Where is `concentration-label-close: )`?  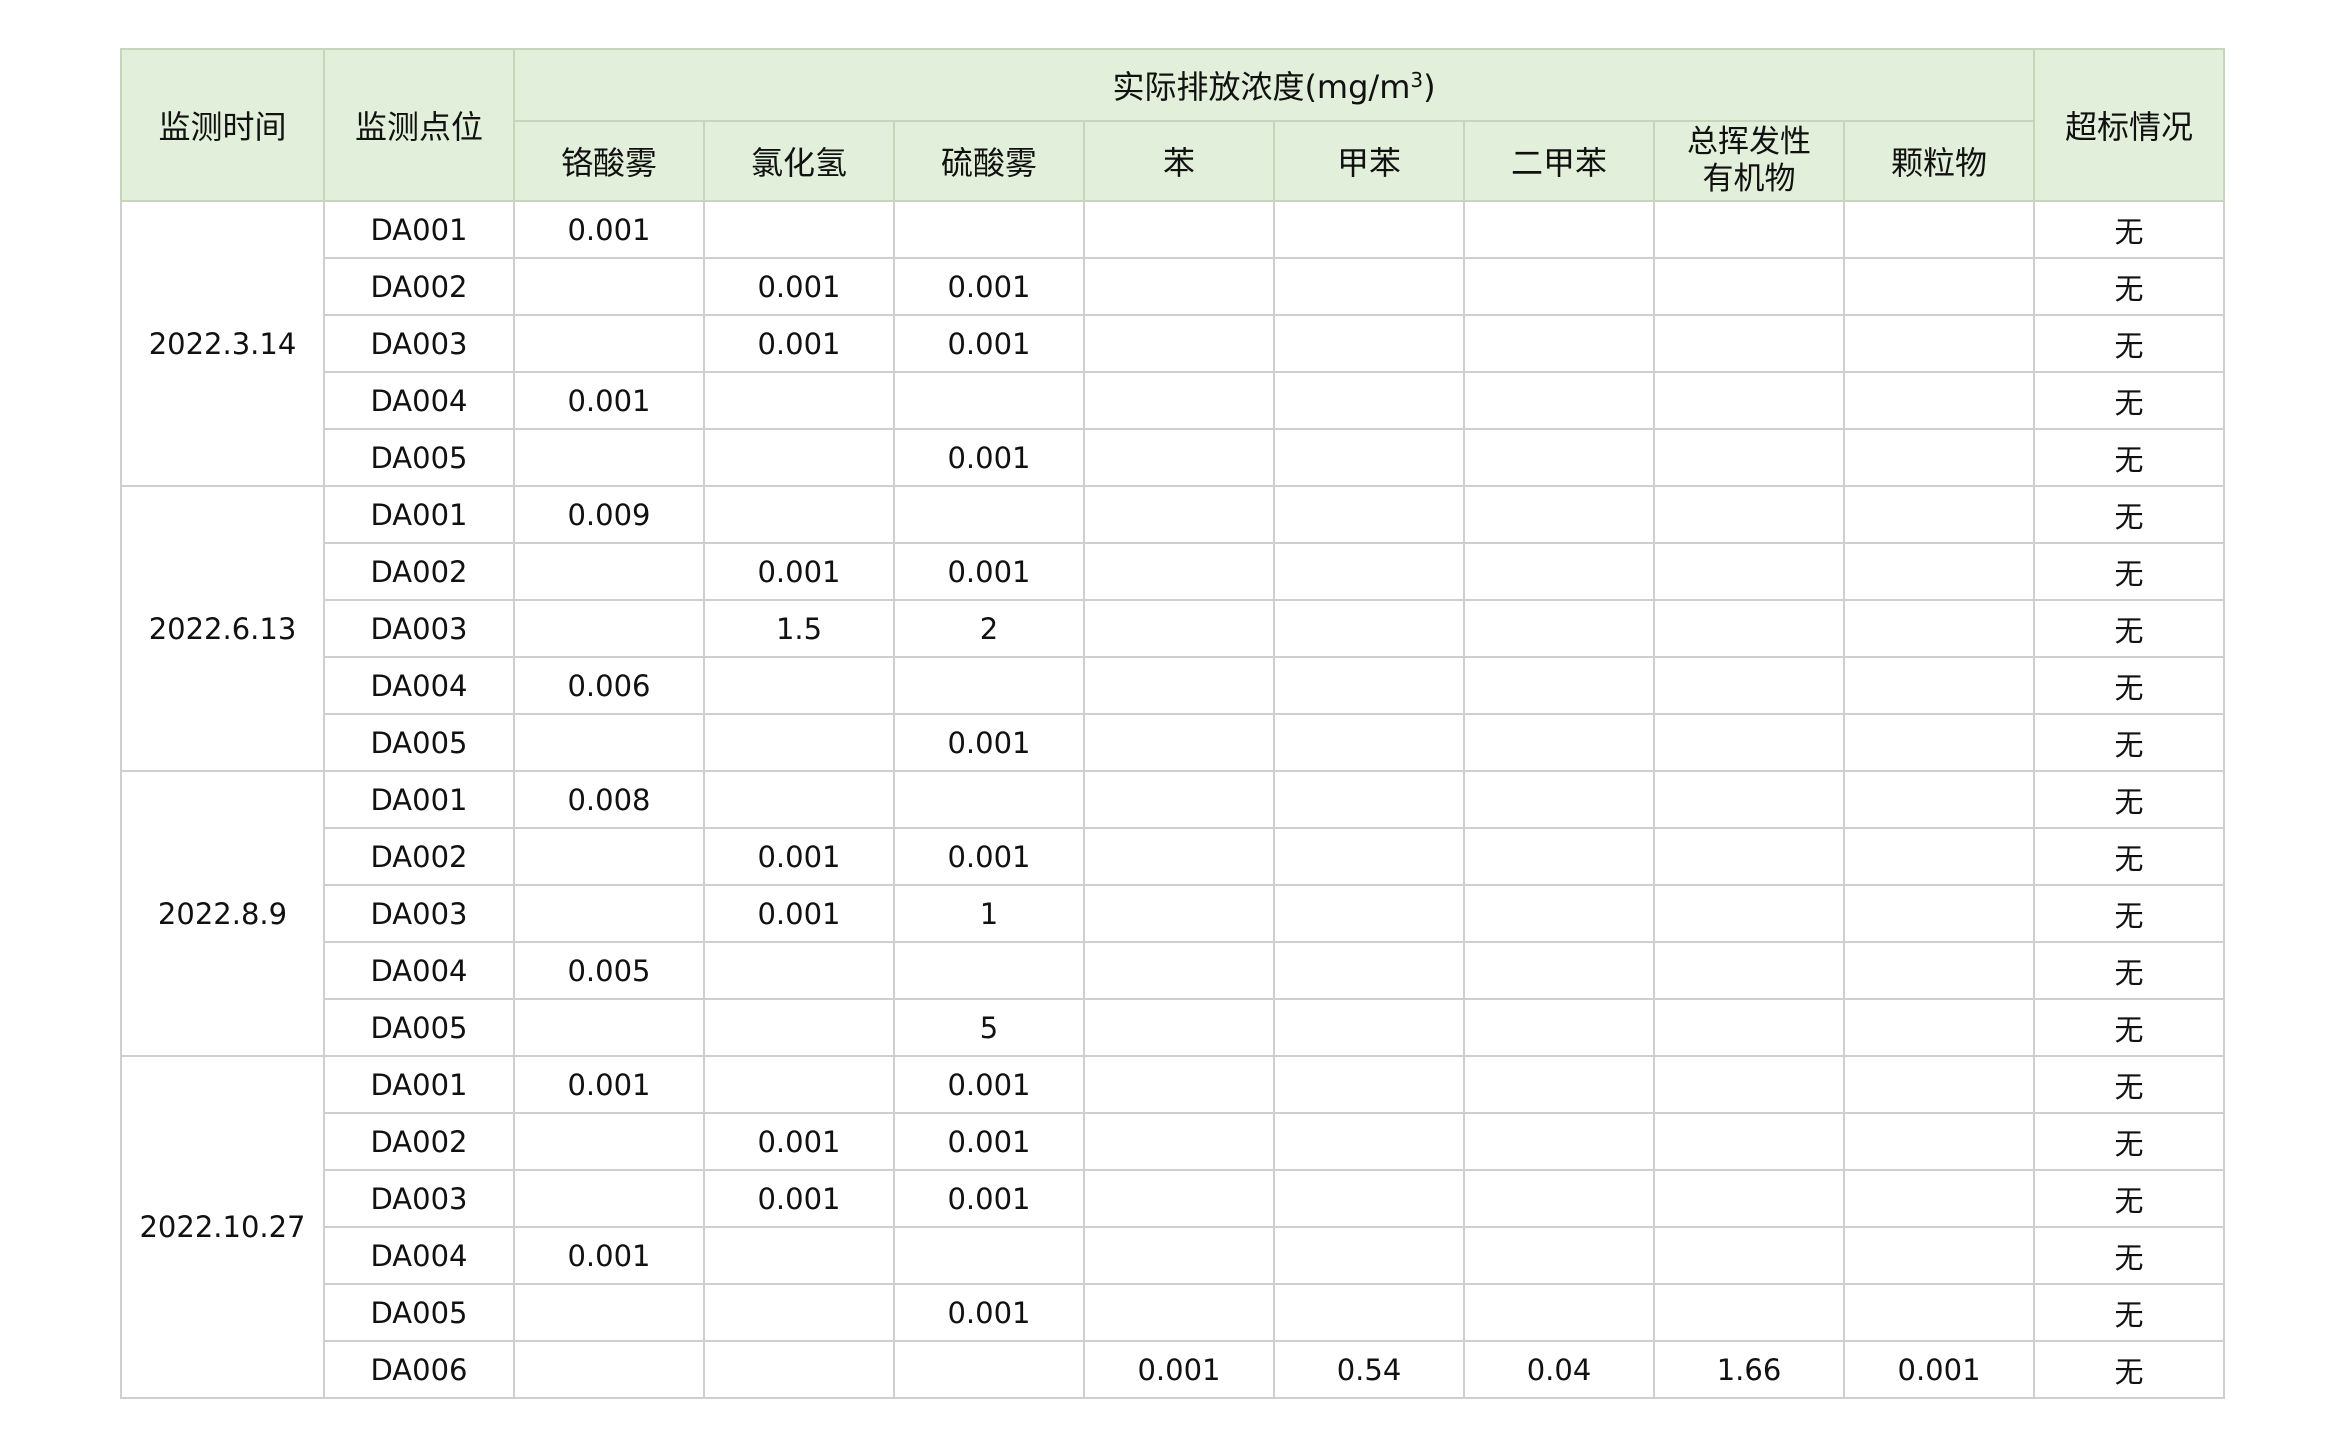
concentration-label-close: ) is located at coordinates (1429, 87).